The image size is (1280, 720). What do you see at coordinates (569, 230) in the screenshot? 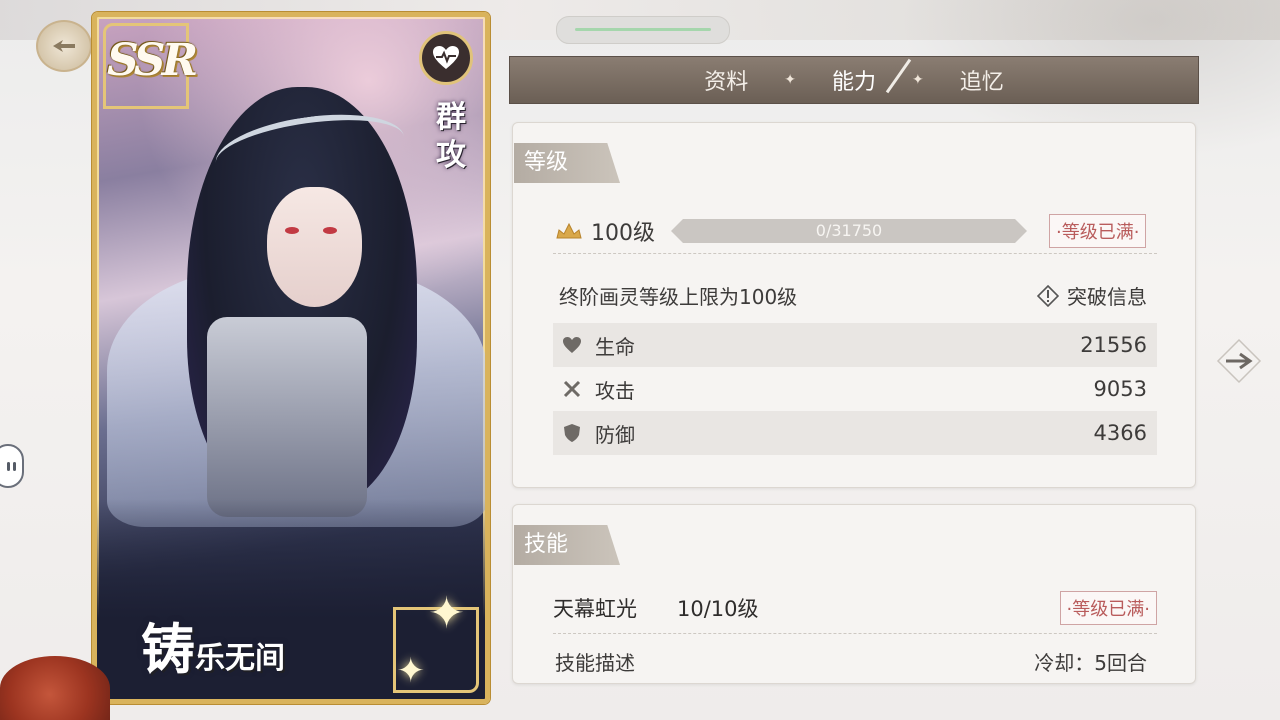
I see `lotus-crown-icon` at bounding box center [569, 230].